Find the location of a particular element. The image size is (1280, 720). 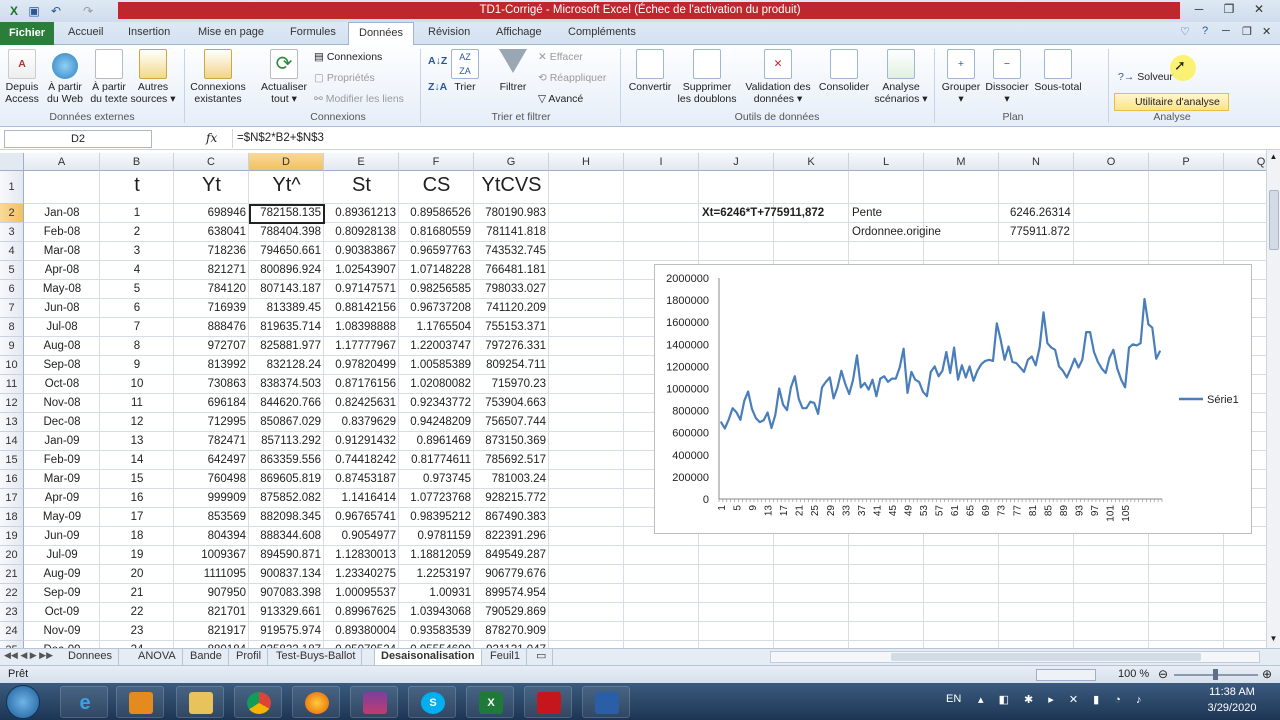

scroll-down-icon: ▼ is located at coordinates (1273, 639).